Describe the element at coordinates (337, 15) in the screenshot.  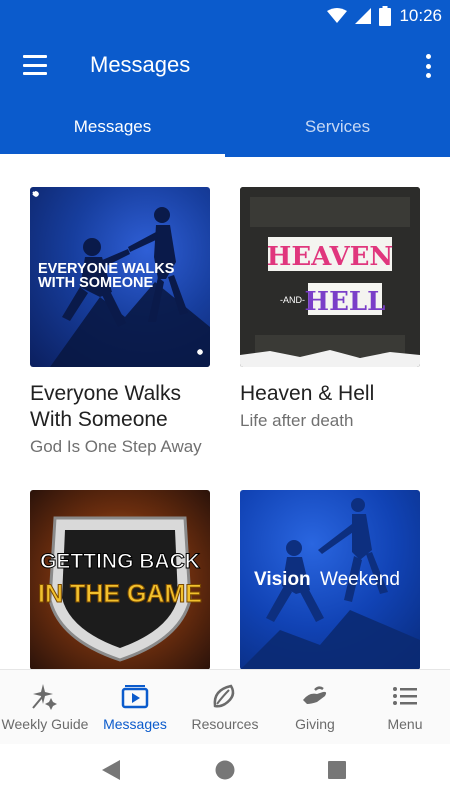
I see `wifi-icon` at that location.